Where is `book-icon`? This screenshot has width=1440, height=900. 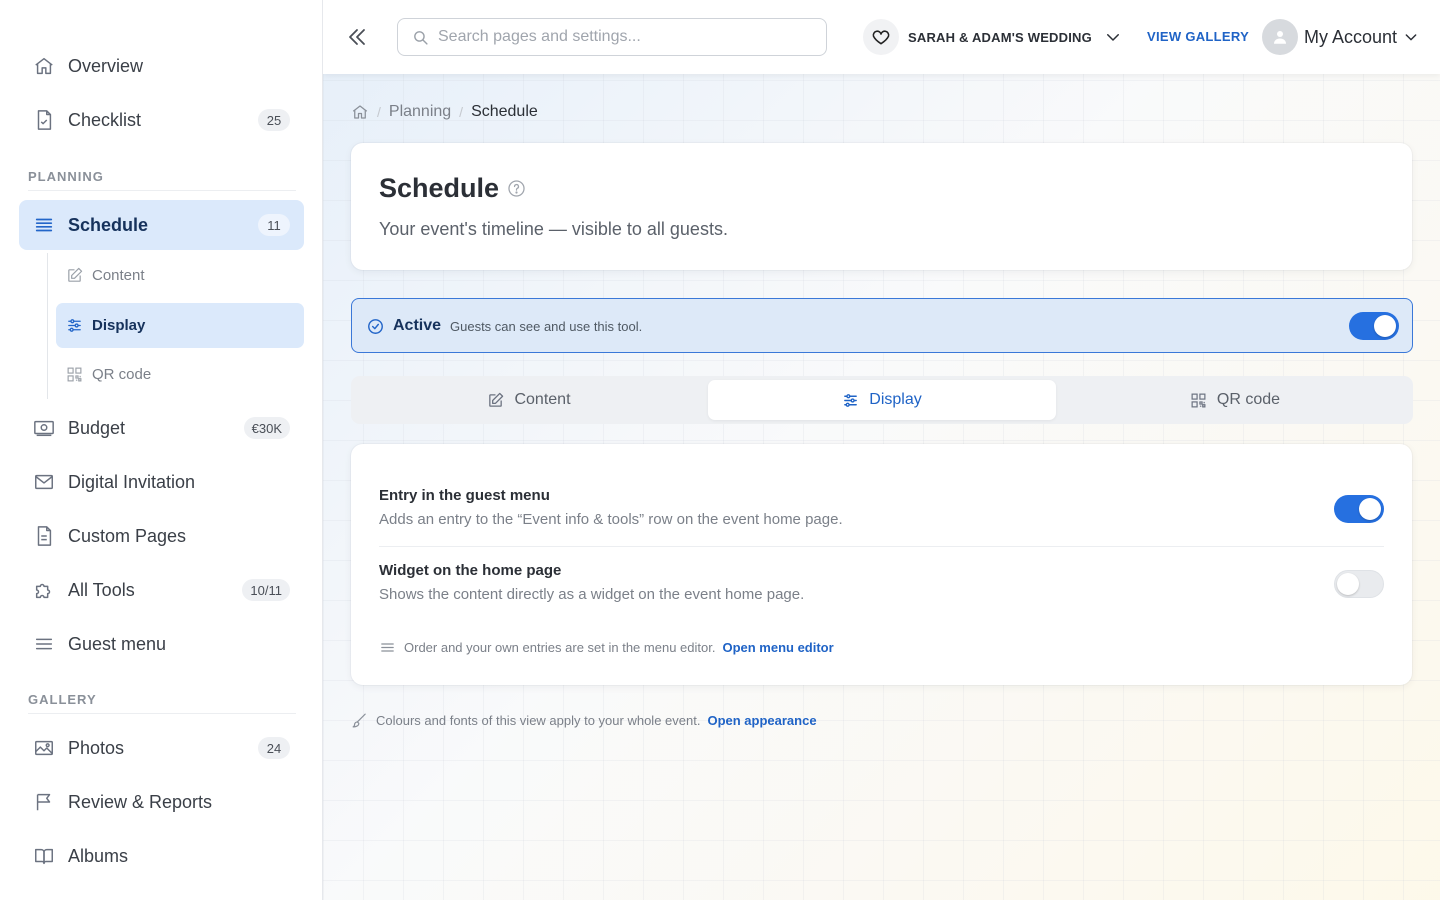 book-icon is located at coordinates (44, 856).